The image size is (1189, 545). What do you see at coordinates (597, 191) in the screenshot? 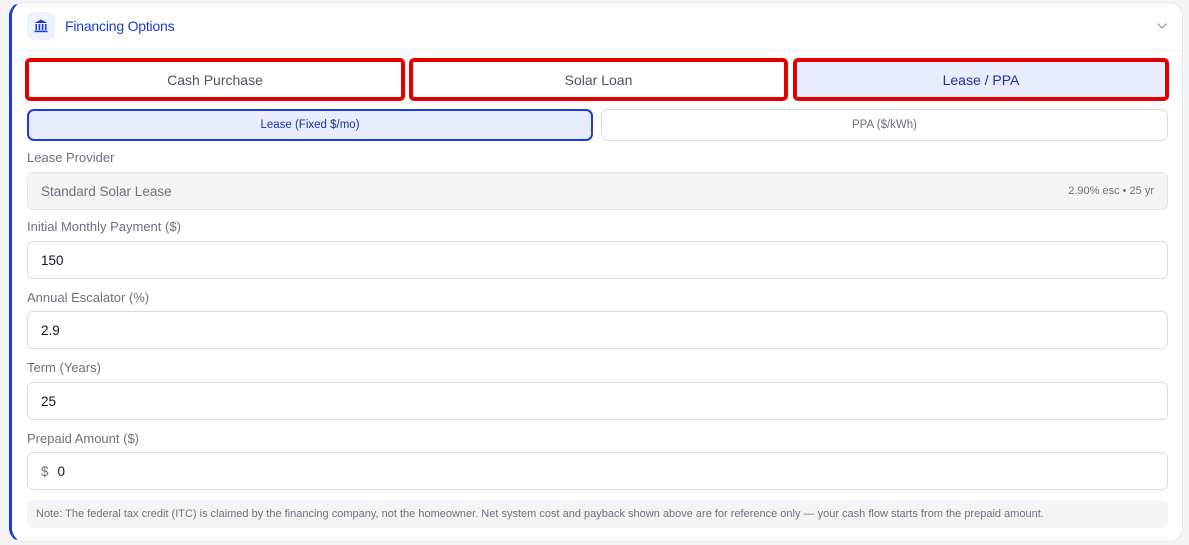
I see `lease-provider-select: Standard Solar Lease 2.90% esc • 25 yr` at bounding box center [597, 191].